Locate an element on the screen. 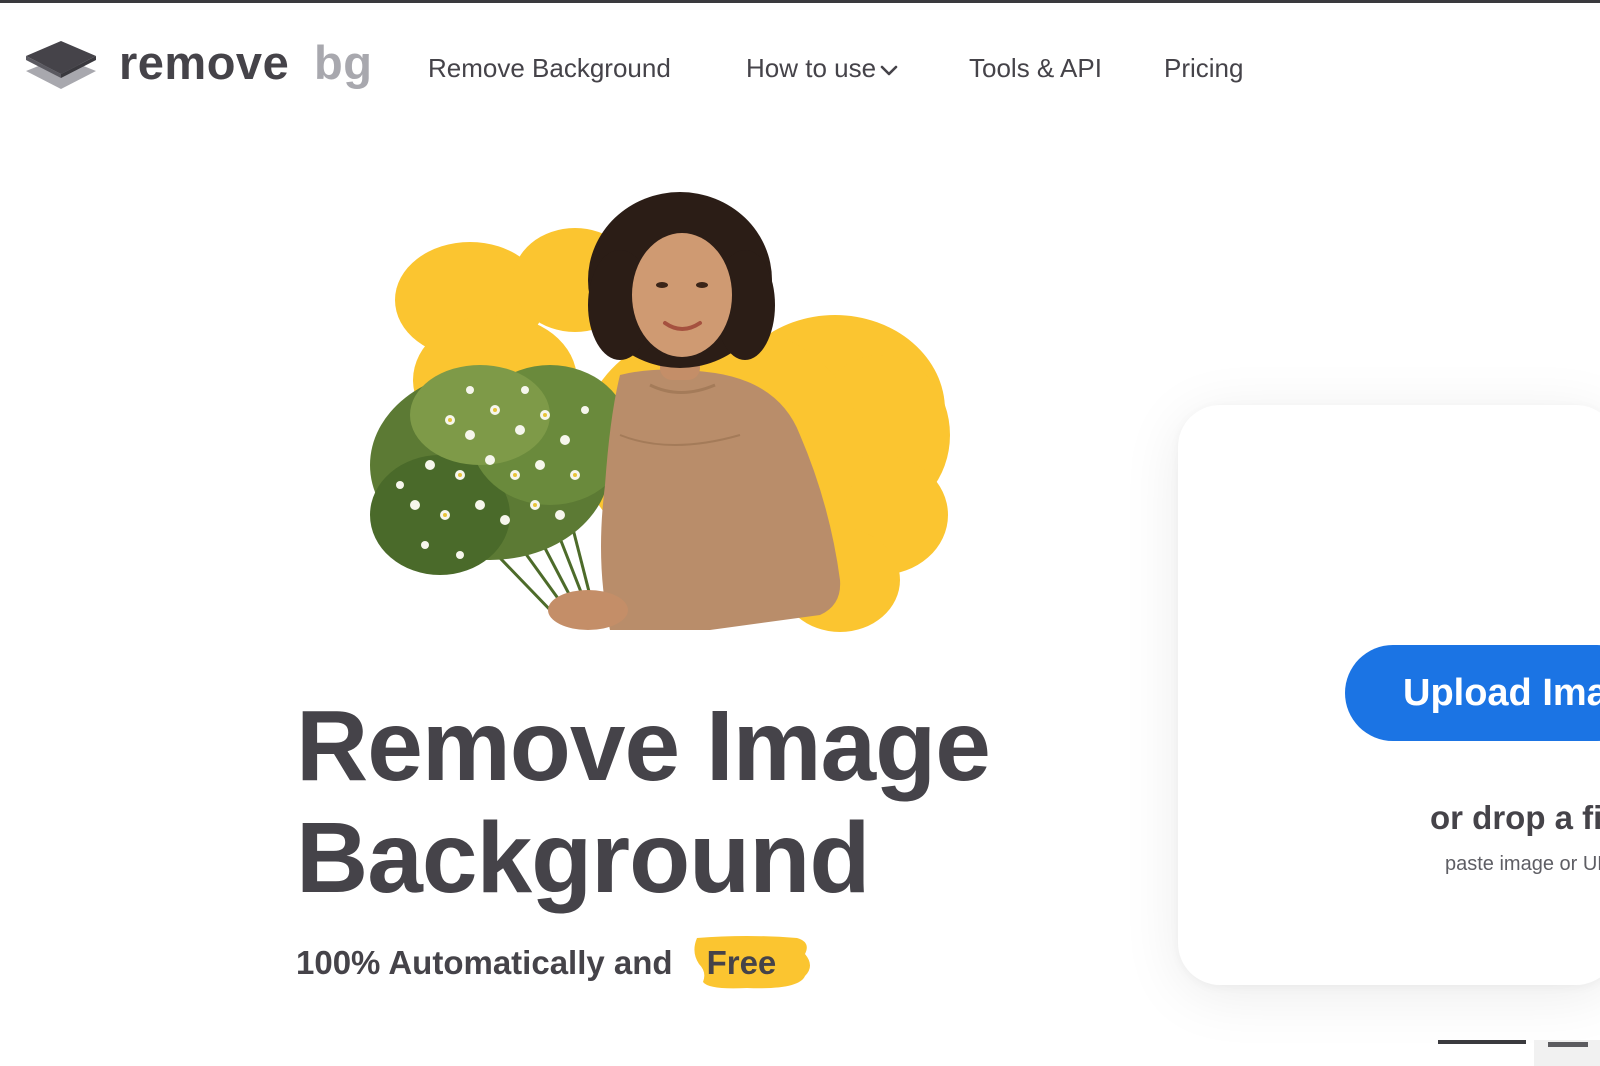 The image size is (1600, 1066). nav-remove-background-label: Remove Background is located at coordinates (549, 68).